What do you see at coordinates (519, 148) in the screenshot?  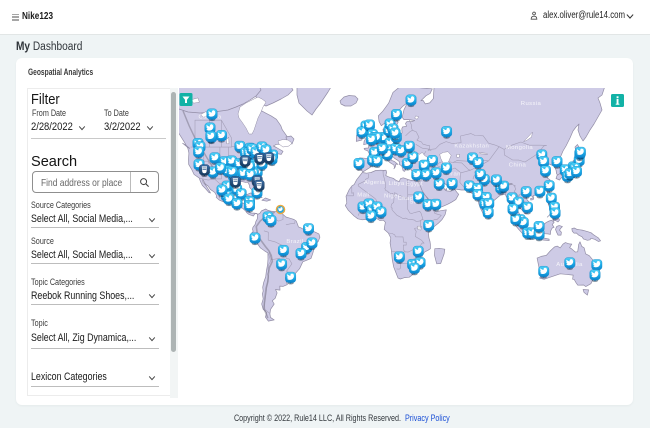 I see `svg-text: Mongolia` at bounding box center [519, 148].